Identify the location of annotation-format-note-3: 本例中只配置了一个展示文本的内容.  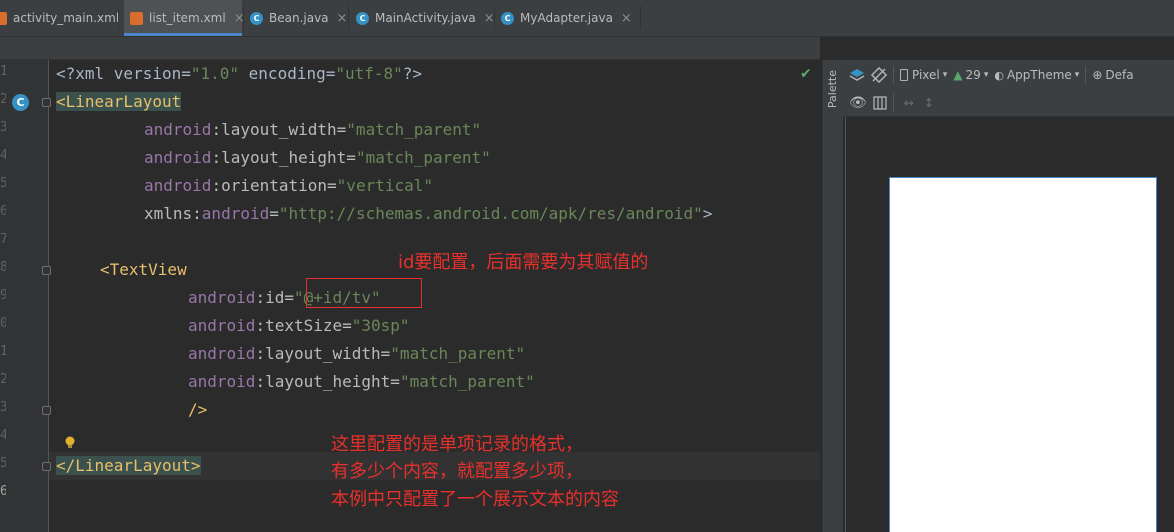
(475, 499).